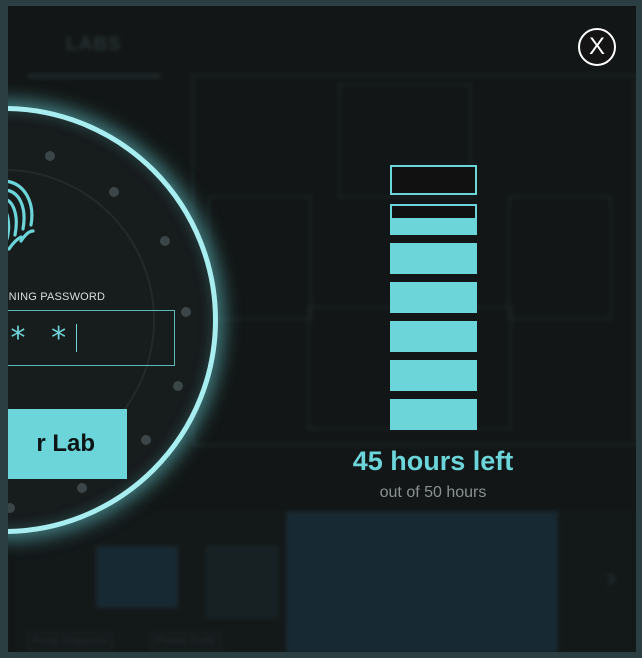 Image resolution: width=642 pixels, height=658 pixels. What do you see at coordinates (433, 492) in the screenshot?
I see `hours-total-text: out of 50 hours` at bounding box center [433, 492].